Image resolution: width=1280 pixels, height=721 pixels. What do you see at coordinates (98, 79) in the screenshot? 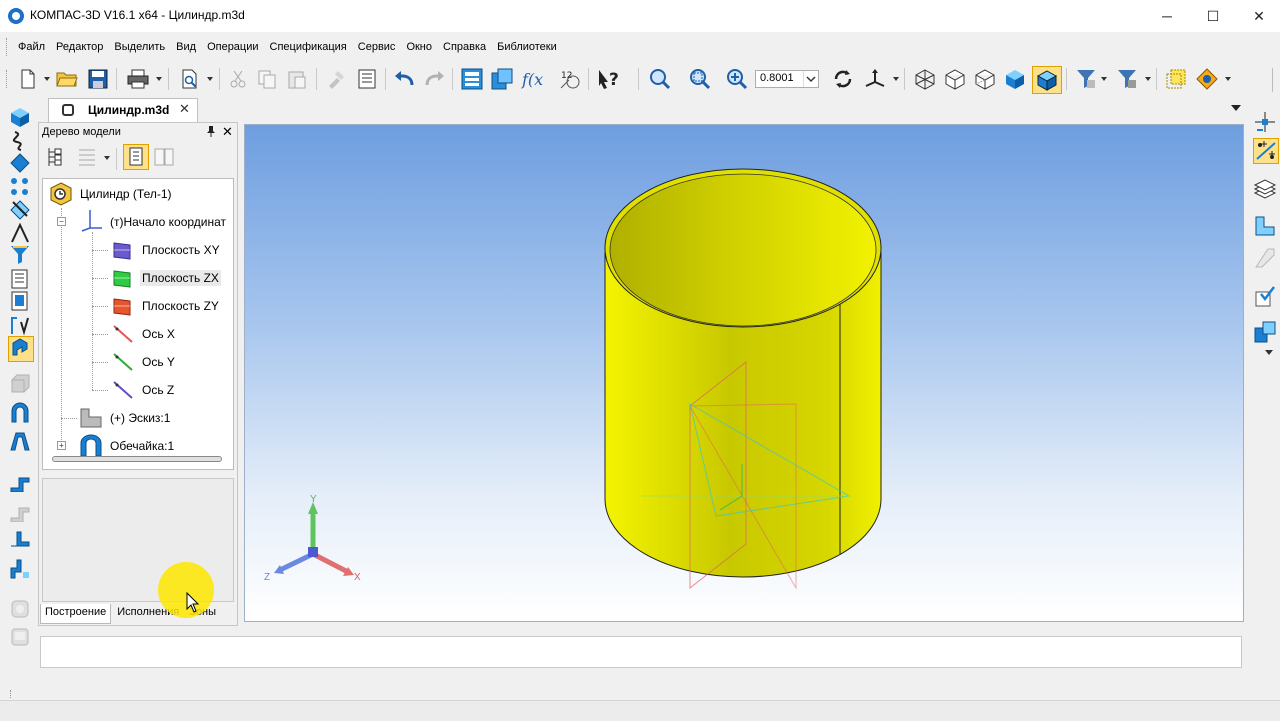
I see `save-icon` at bounding box center [98, 79].